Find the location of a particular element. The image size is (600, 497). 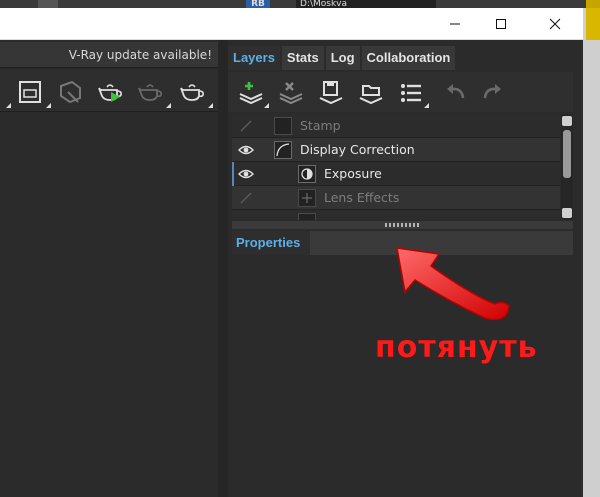

layer-row-display-correction: Display Correction is located at coordinates (396, 150).